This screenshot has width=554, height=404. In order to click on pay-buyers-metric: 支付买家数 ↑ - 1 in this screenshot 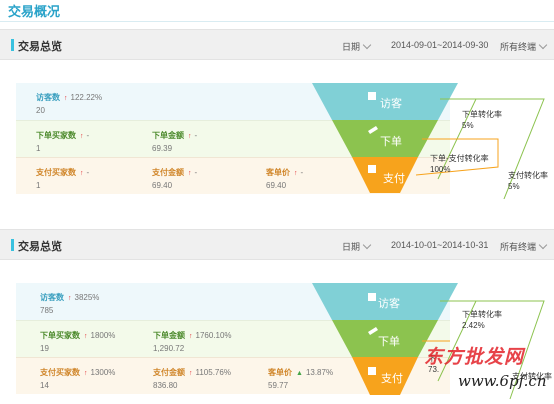, I will do `click(62, 178)`.